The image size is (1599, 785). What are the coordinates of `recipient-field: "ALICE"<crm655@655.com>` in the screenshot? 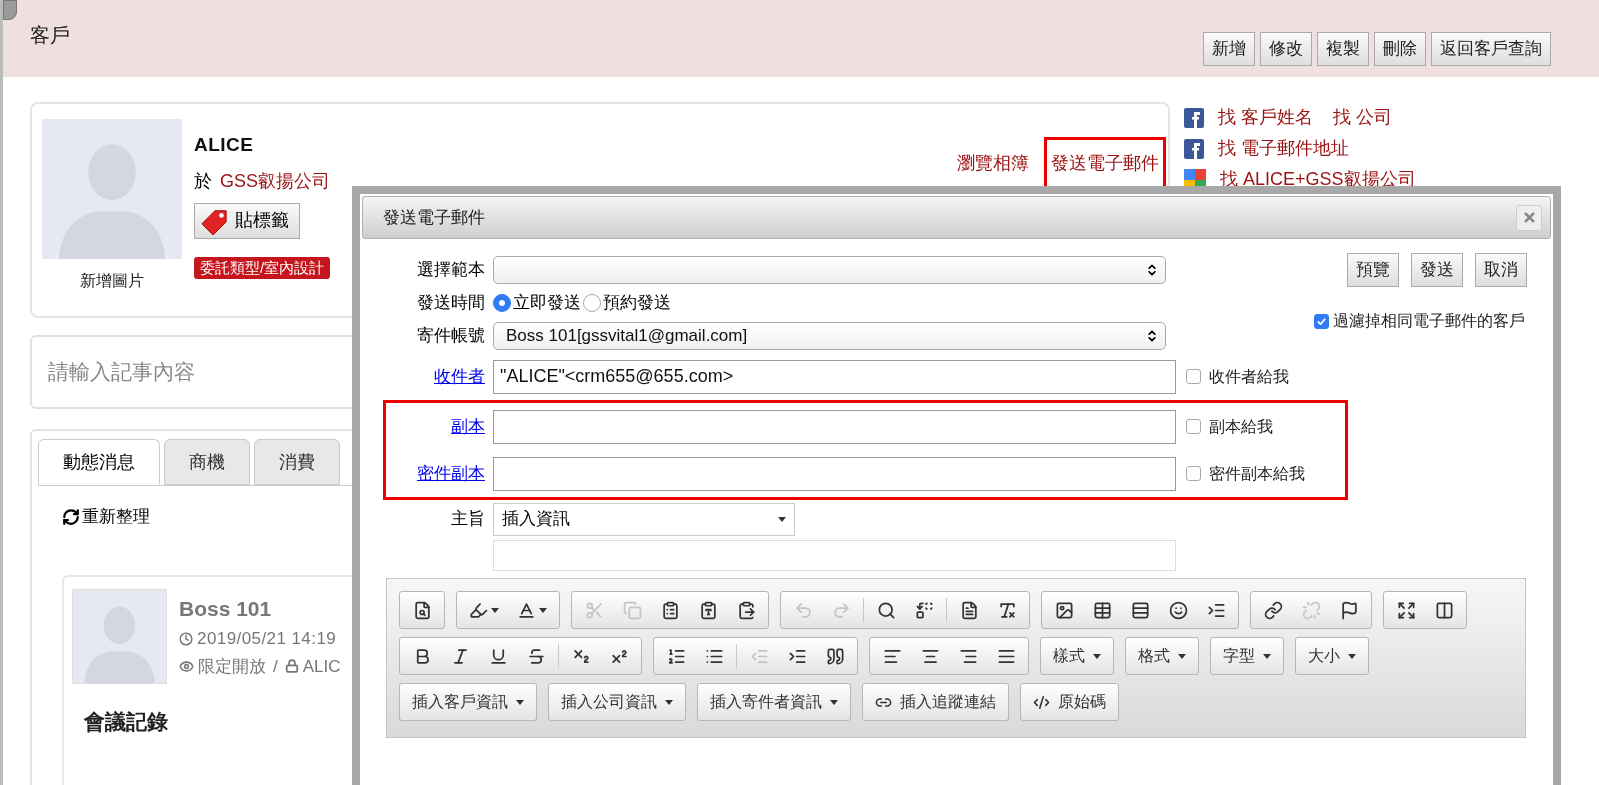 It's located at (834, 376).